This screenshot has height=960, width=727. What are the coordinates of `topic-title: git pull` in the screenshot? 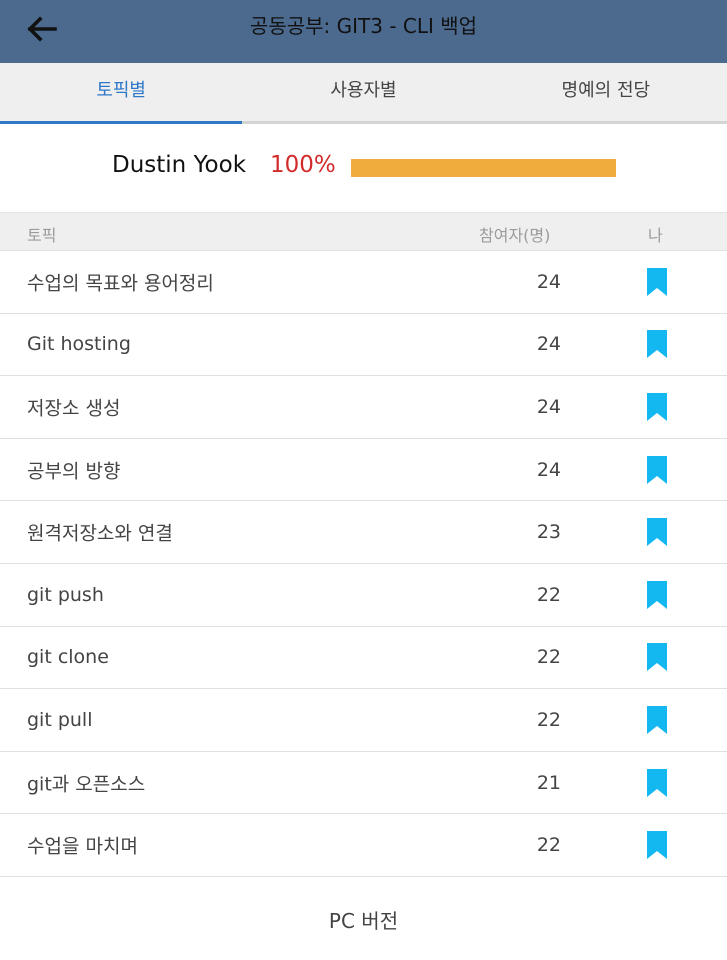 It's located at (60, 719).